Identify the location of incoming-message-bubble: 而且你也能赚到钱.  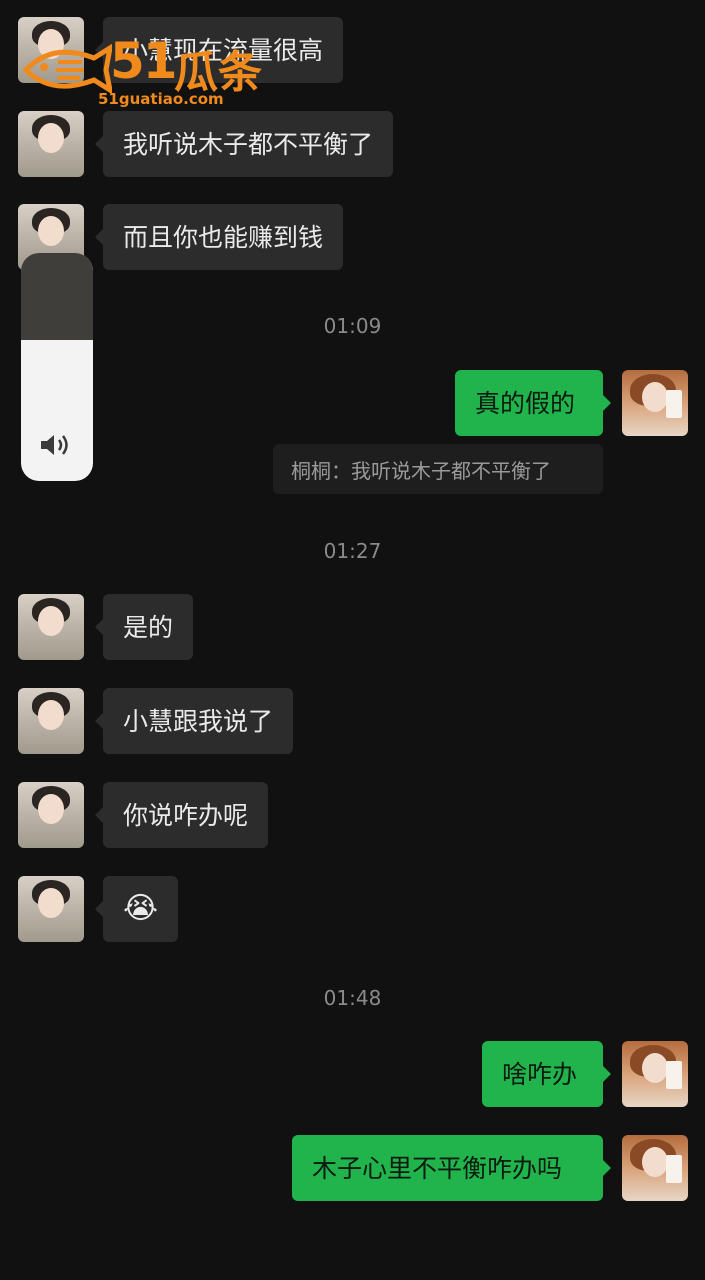
(219, 237).